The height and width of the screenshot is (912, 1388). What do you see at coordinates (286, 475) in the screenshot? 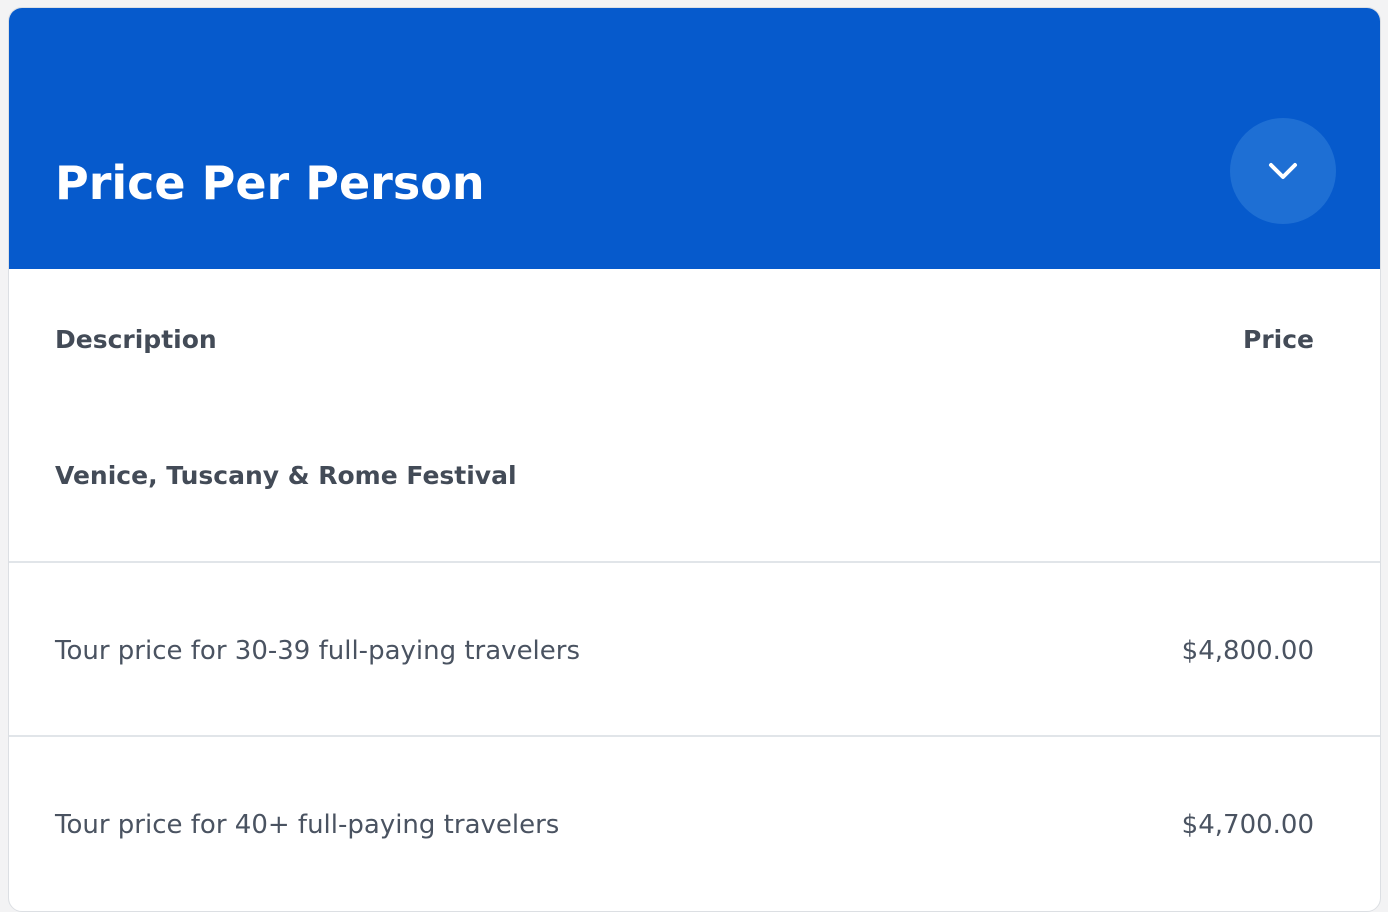
I see `tour-name: Venice, Tuscany & Rome Festival` at bounding box center [286, 475].